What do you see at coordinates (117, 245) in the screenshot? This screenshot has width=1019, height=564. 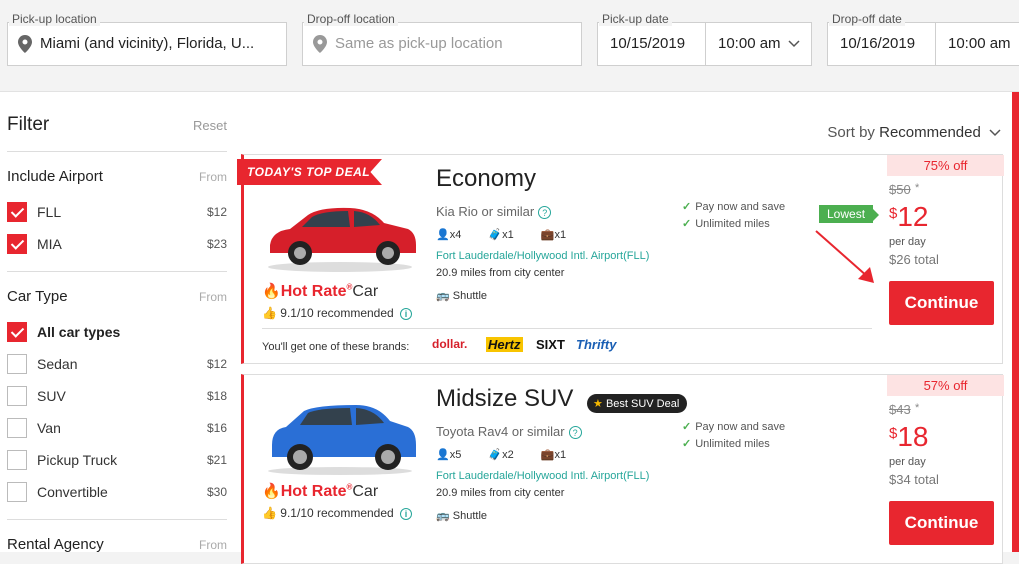 I see `airport-option-mia: MIA $23` at bounding box center [117, 245].